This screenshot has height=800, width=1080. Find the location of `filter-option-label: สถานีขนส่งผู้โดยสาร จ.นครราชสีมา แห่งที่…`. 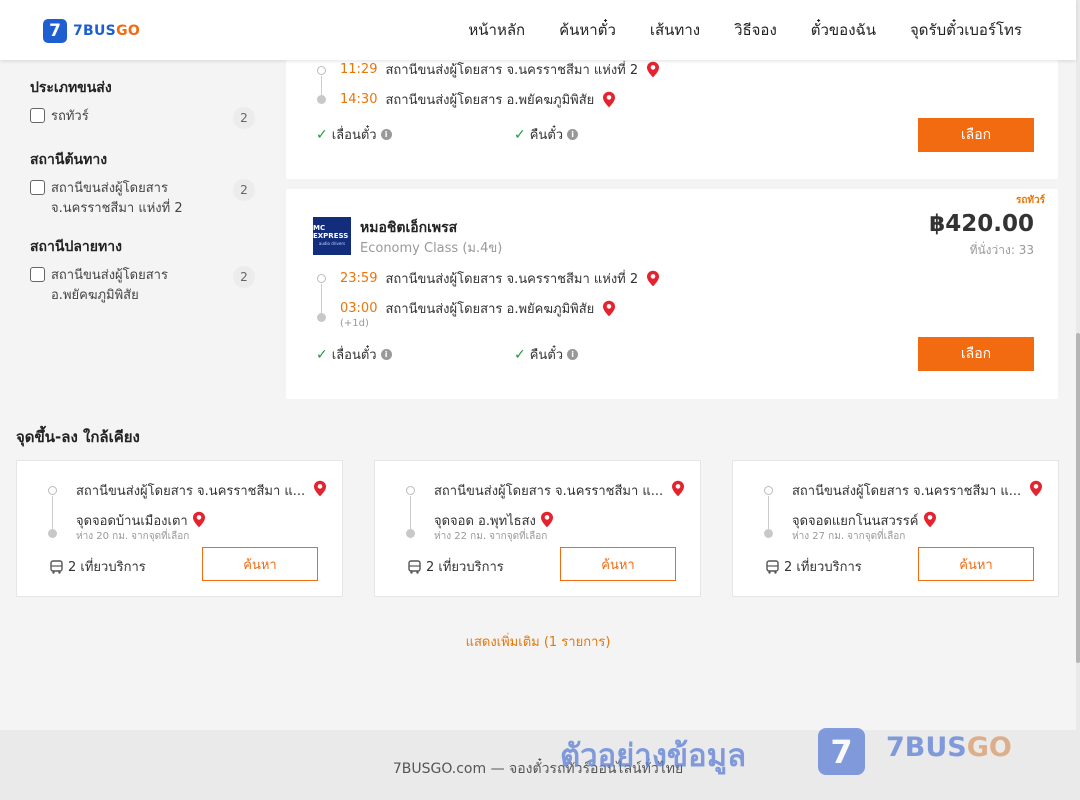

filter-option-label: สถานีขนส่งผู้โดยสาร จ.นครราชสีมา แห่งที่… is located at coordinates (117, 198).